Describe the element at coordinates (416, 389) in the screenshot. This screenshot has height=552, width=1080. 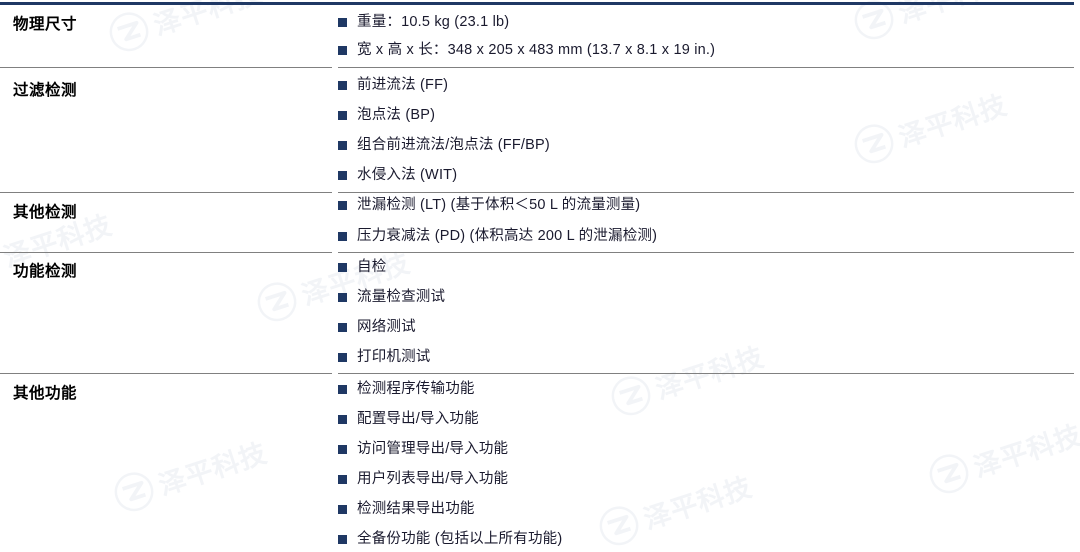
I see `list-item-label: 检测程序传输功能` at that location.